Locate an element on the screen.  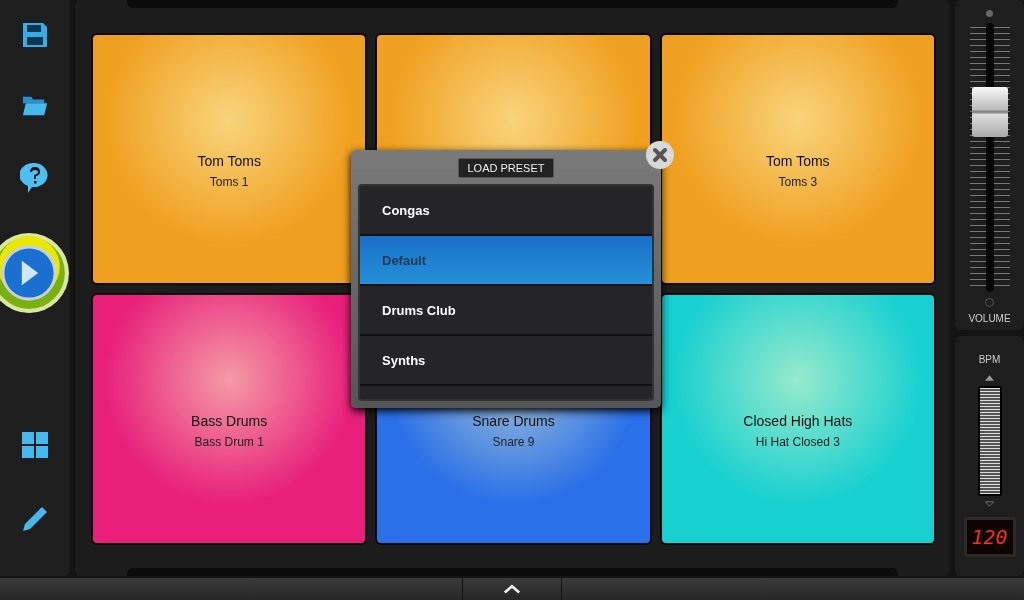
preset-item: Drums Club is located at coordinates (506, 311).